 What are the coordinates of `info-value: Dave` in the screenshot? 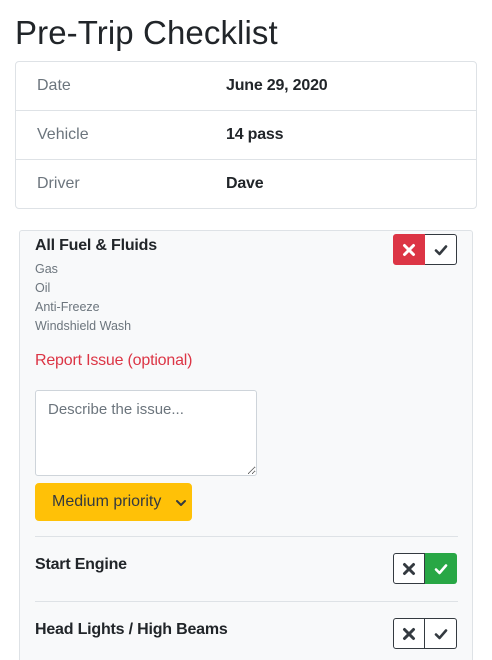 It's located at (245, 183).